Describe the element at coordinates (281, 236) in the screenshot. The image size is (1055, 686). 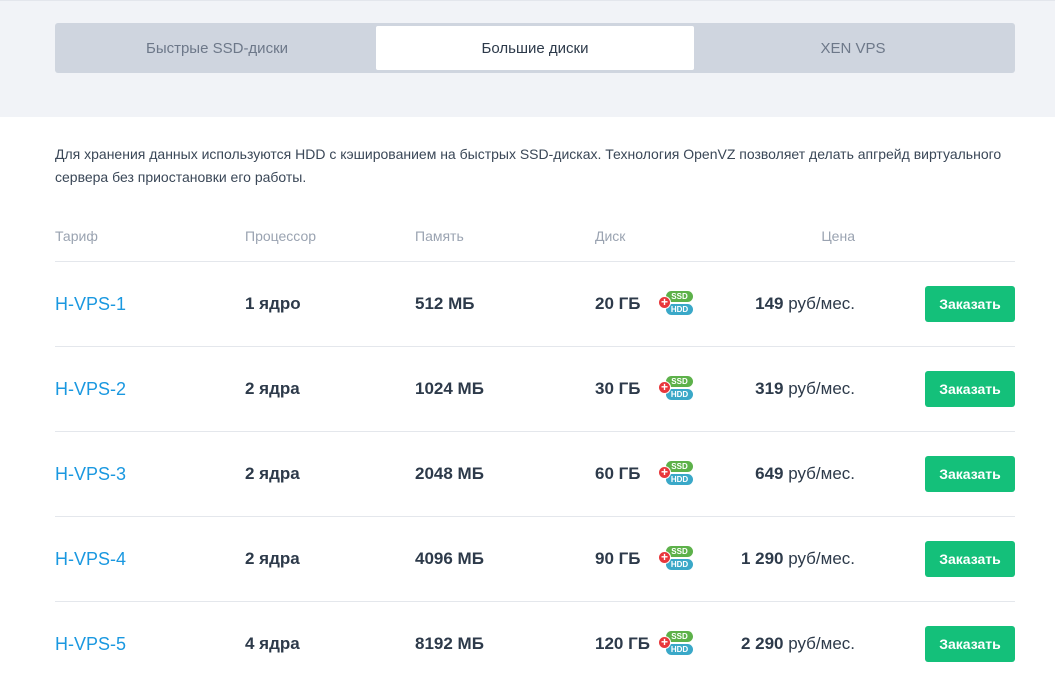
I see `header-cpu: Процессор` at that location.